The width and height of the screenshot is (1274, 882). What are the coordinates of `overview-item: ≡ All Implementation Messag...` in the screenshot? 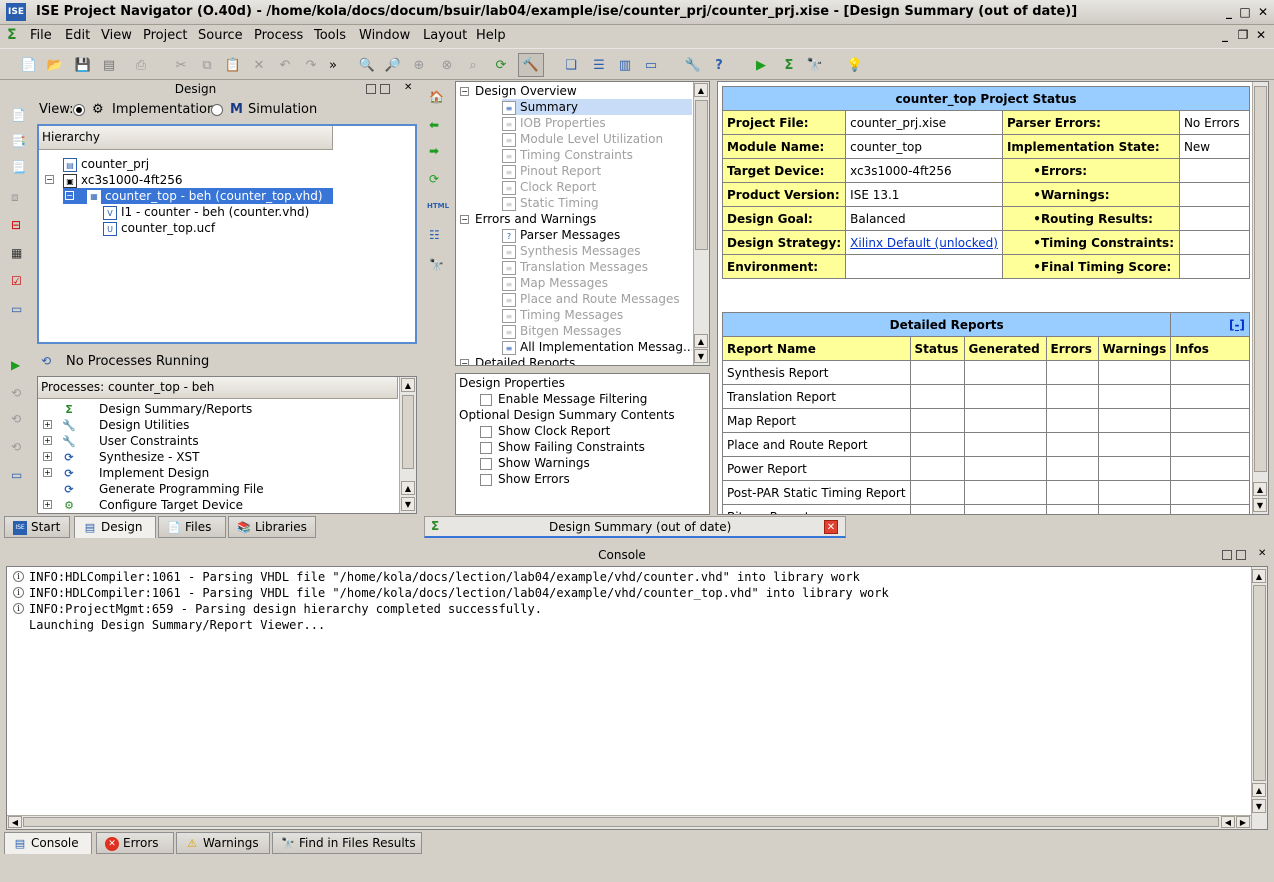 It's located at (597, 347).